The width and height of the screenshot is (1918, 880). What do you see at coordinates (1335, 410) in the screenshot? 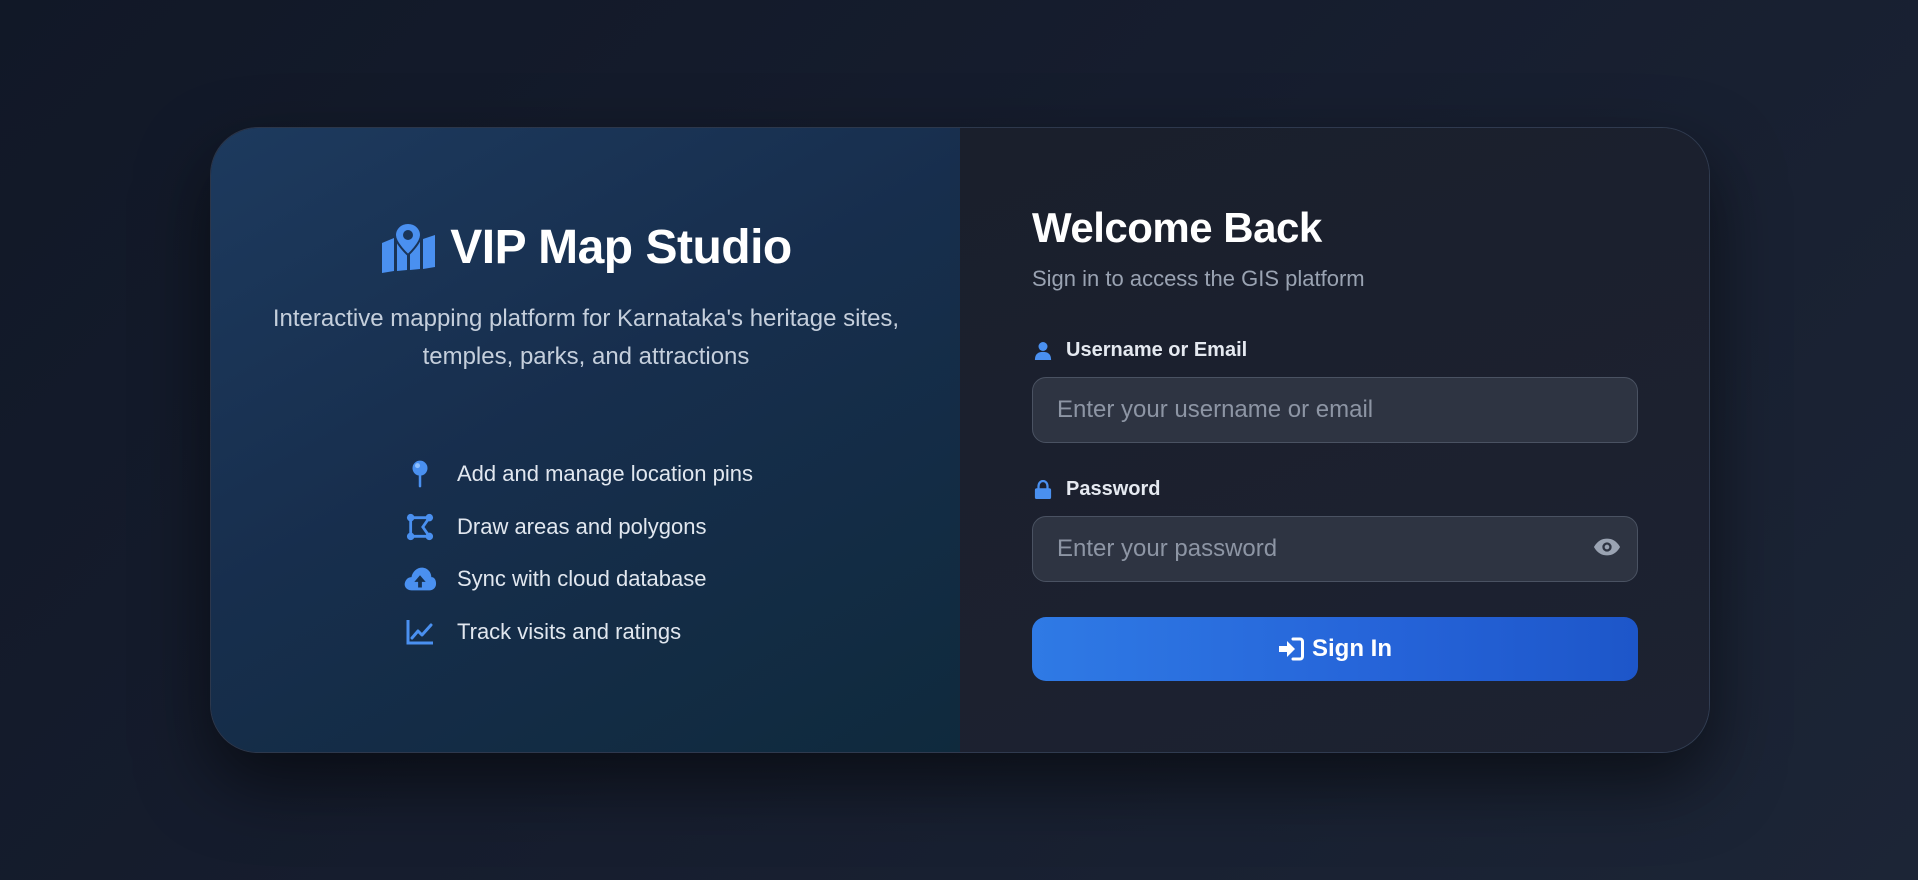
I see `username-input` at bounding box center [1335, 410].